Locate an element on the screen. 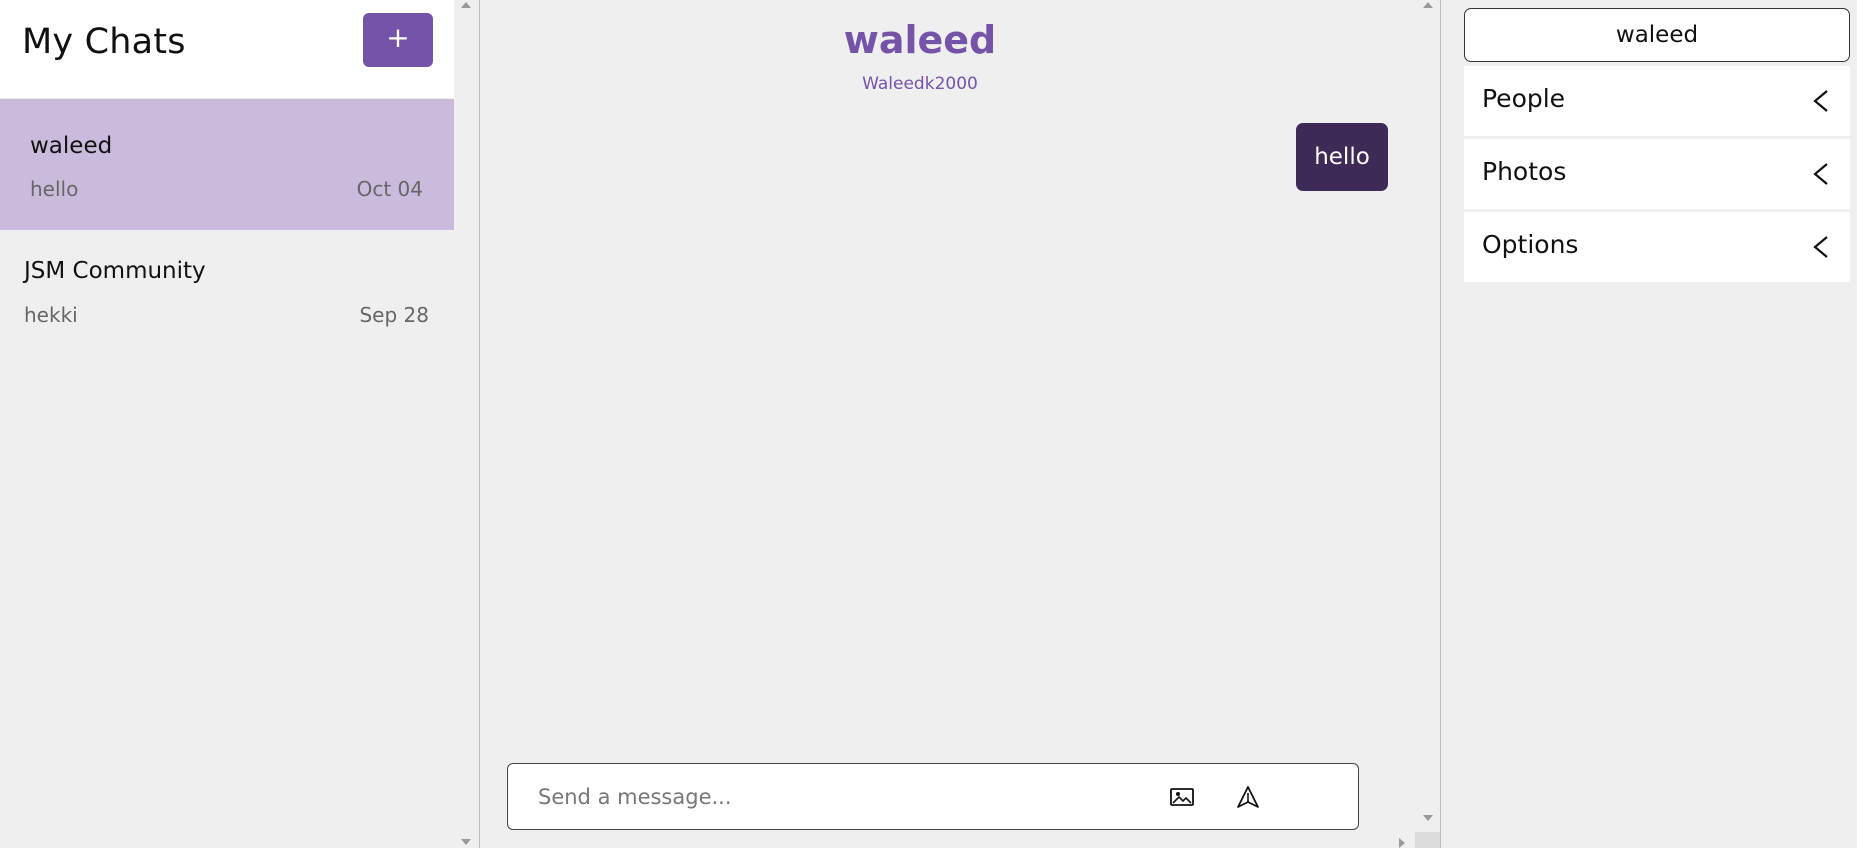  image-icon is located at coordinates (1182, 797).